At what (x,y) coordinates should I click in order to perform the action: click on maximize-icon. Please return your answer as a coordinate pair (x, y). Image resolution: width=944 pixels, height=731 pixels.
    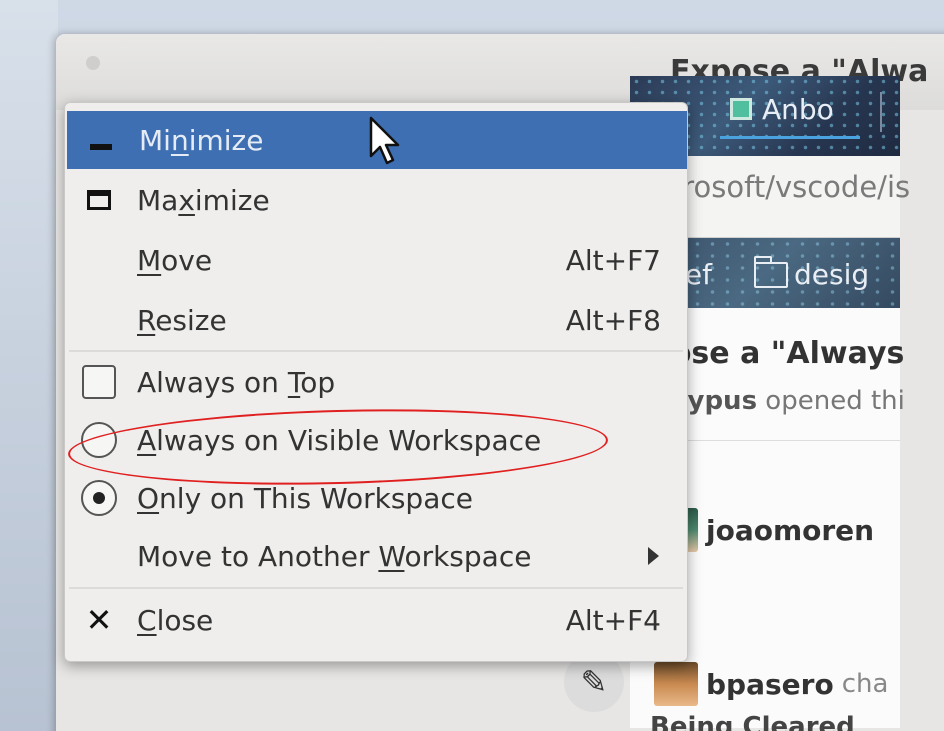
    Looking at the image, I should click on (99, 200).